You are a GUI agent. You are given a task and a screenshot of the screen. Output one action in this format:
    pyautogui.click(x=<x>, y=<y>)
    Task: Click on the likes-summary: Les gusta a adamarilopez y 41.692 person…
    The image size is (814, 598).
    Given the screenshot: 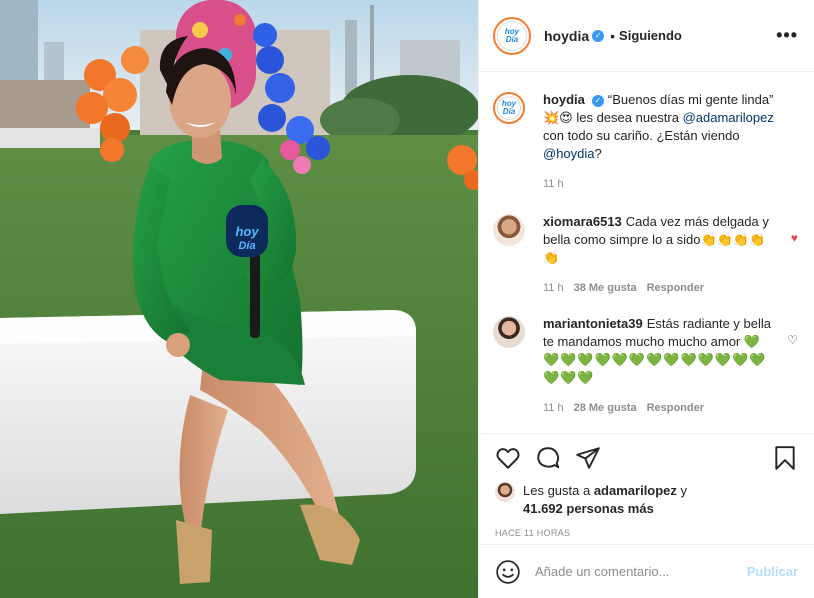 What is the action you would take?
    pyautogui.click(x=646, y=500)
    